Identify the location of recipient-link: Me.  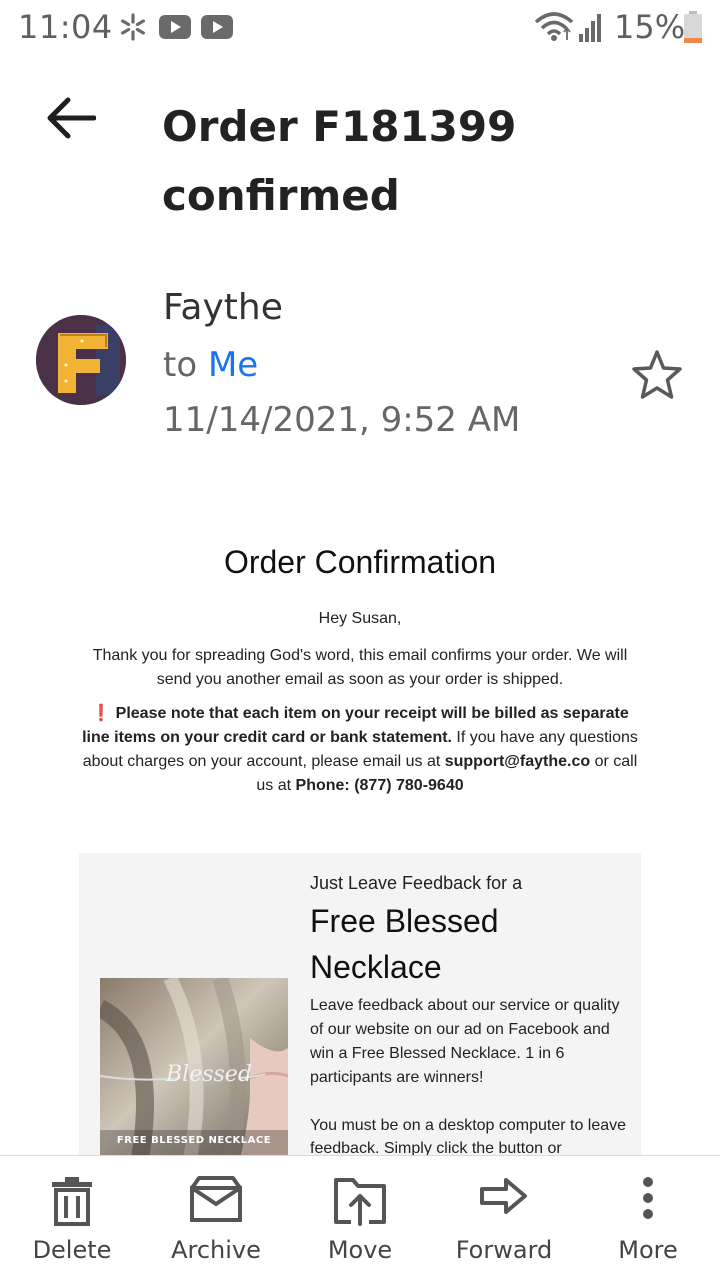
(233, 365).